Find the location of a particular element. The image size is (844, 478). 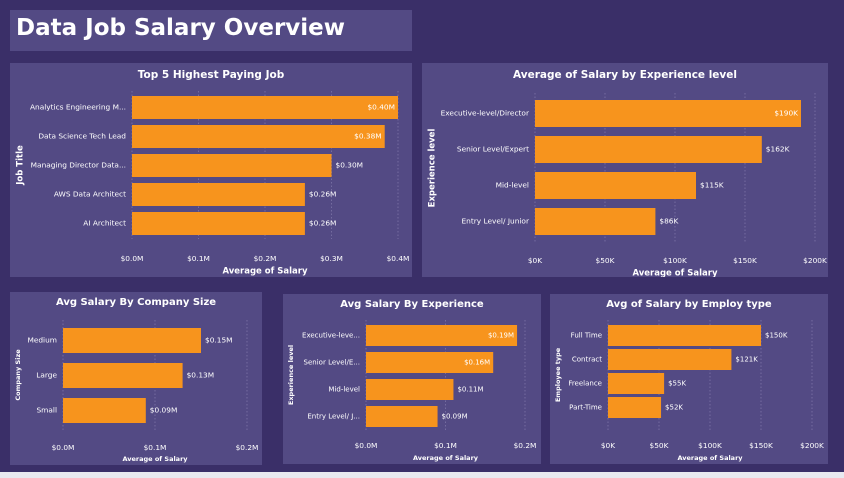

data-label: $0.40M is located at coordinates (381, 107).